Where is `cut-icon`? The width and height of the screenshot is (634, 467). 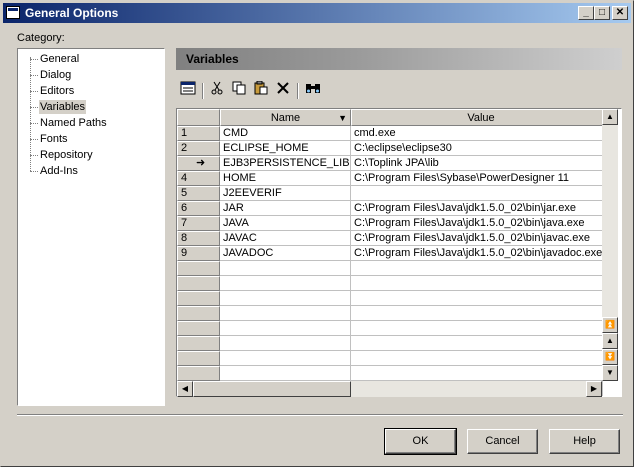
cut-icon is located at coordinates (217, 91).